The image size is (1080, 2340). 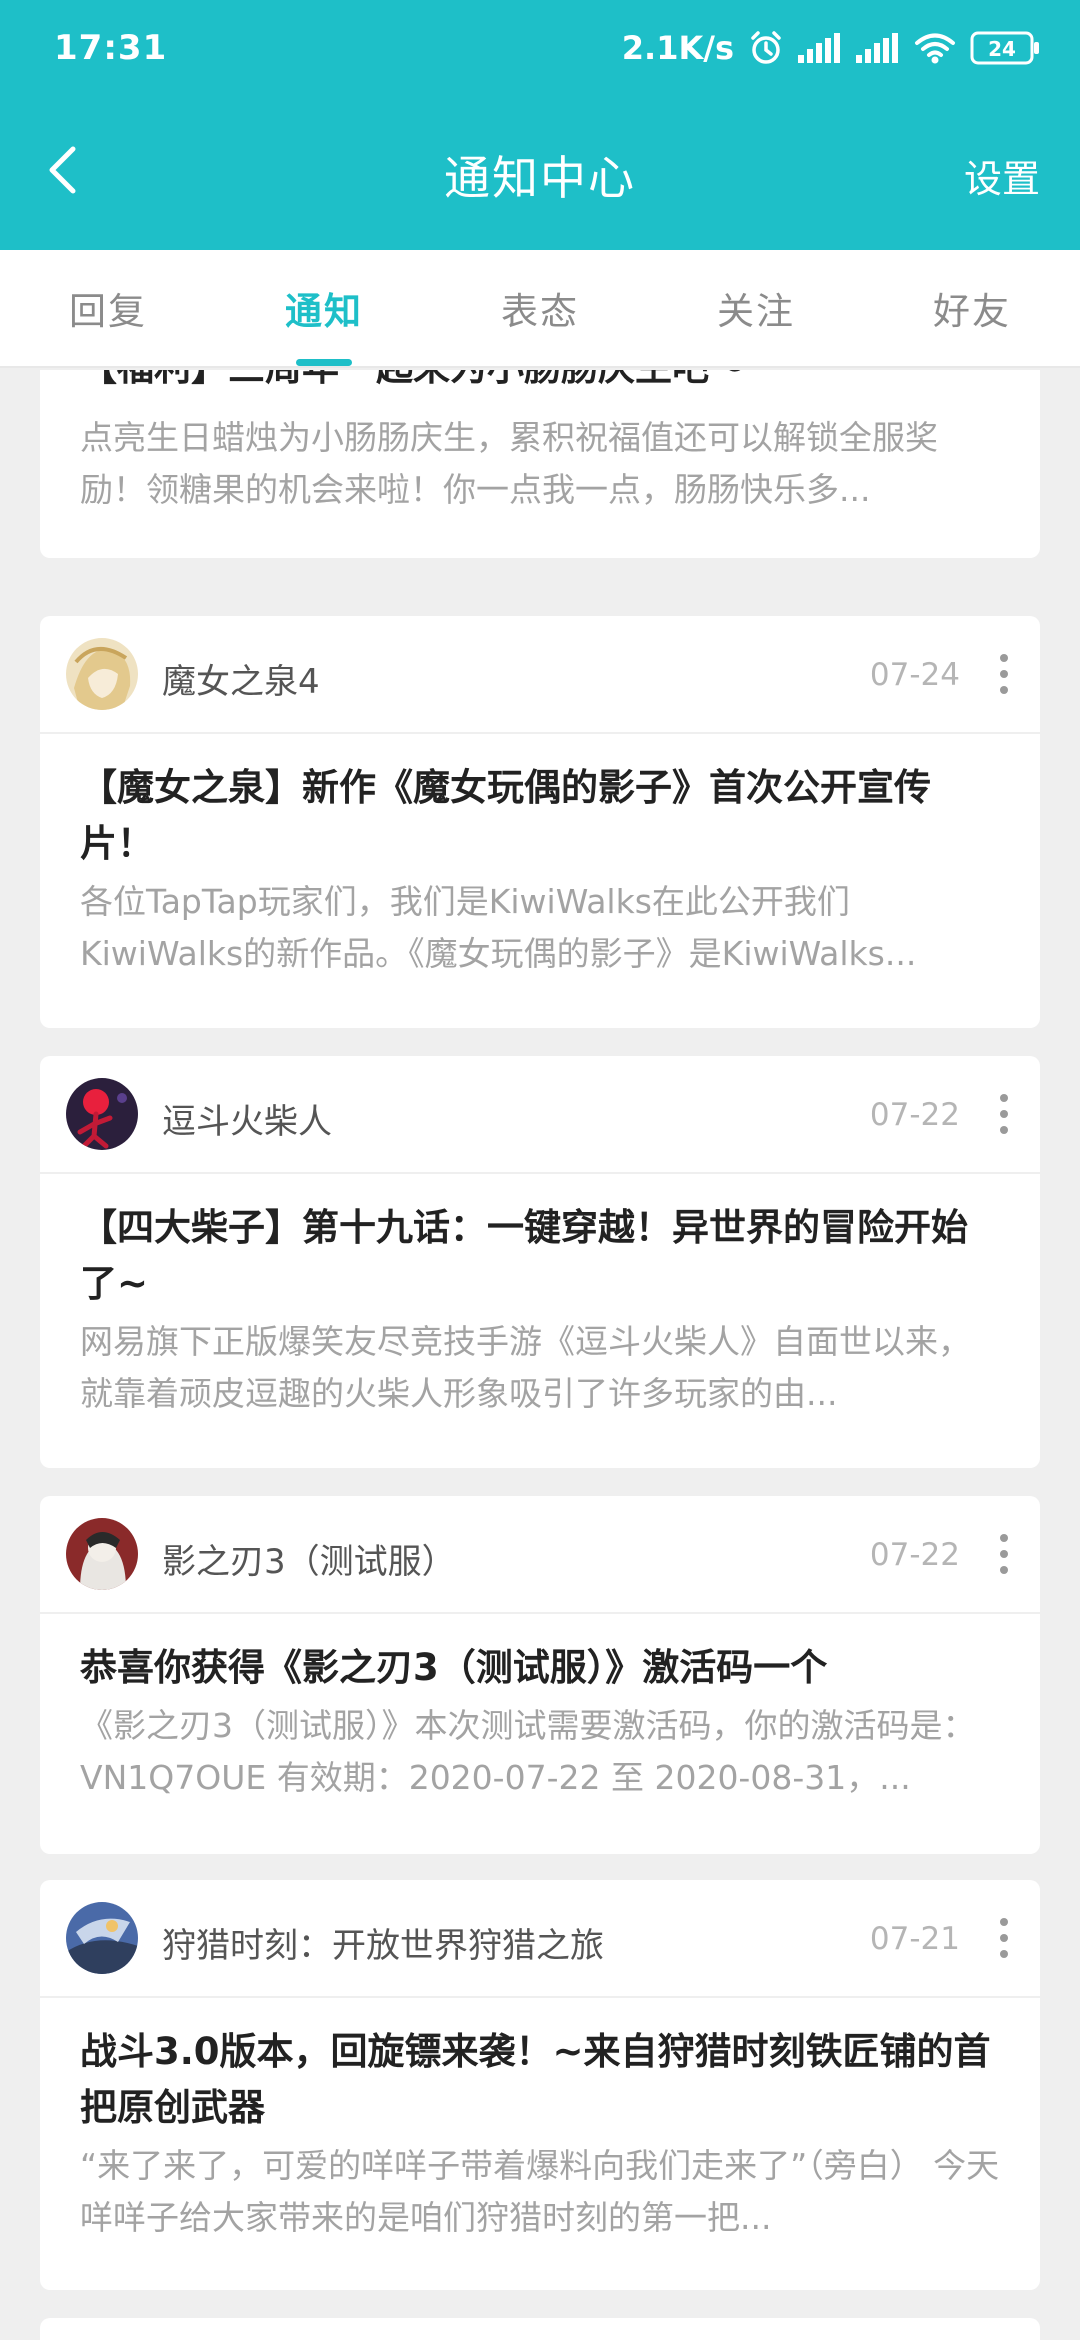 What do you see at coordinates (972, 311) in the screenshot?
I see `tab-label: 好友` at bounding box center [972, 311].